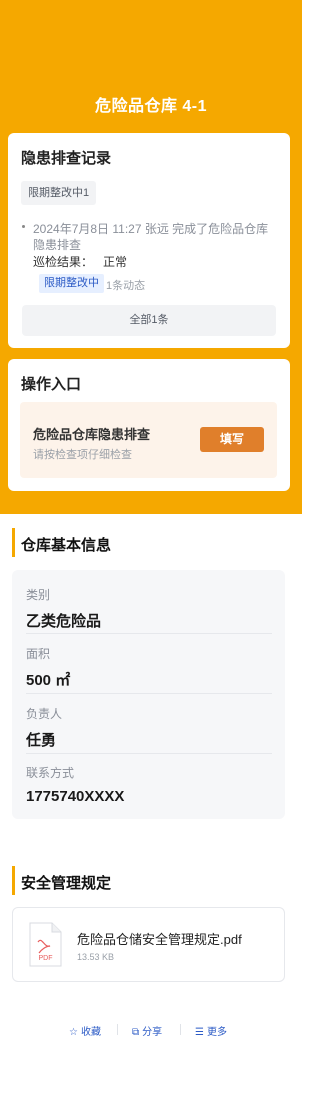  What do you see at coordinates (38, 654) in the screenshot?
I see `info-label: 面积` at bounding box center [38, 654].